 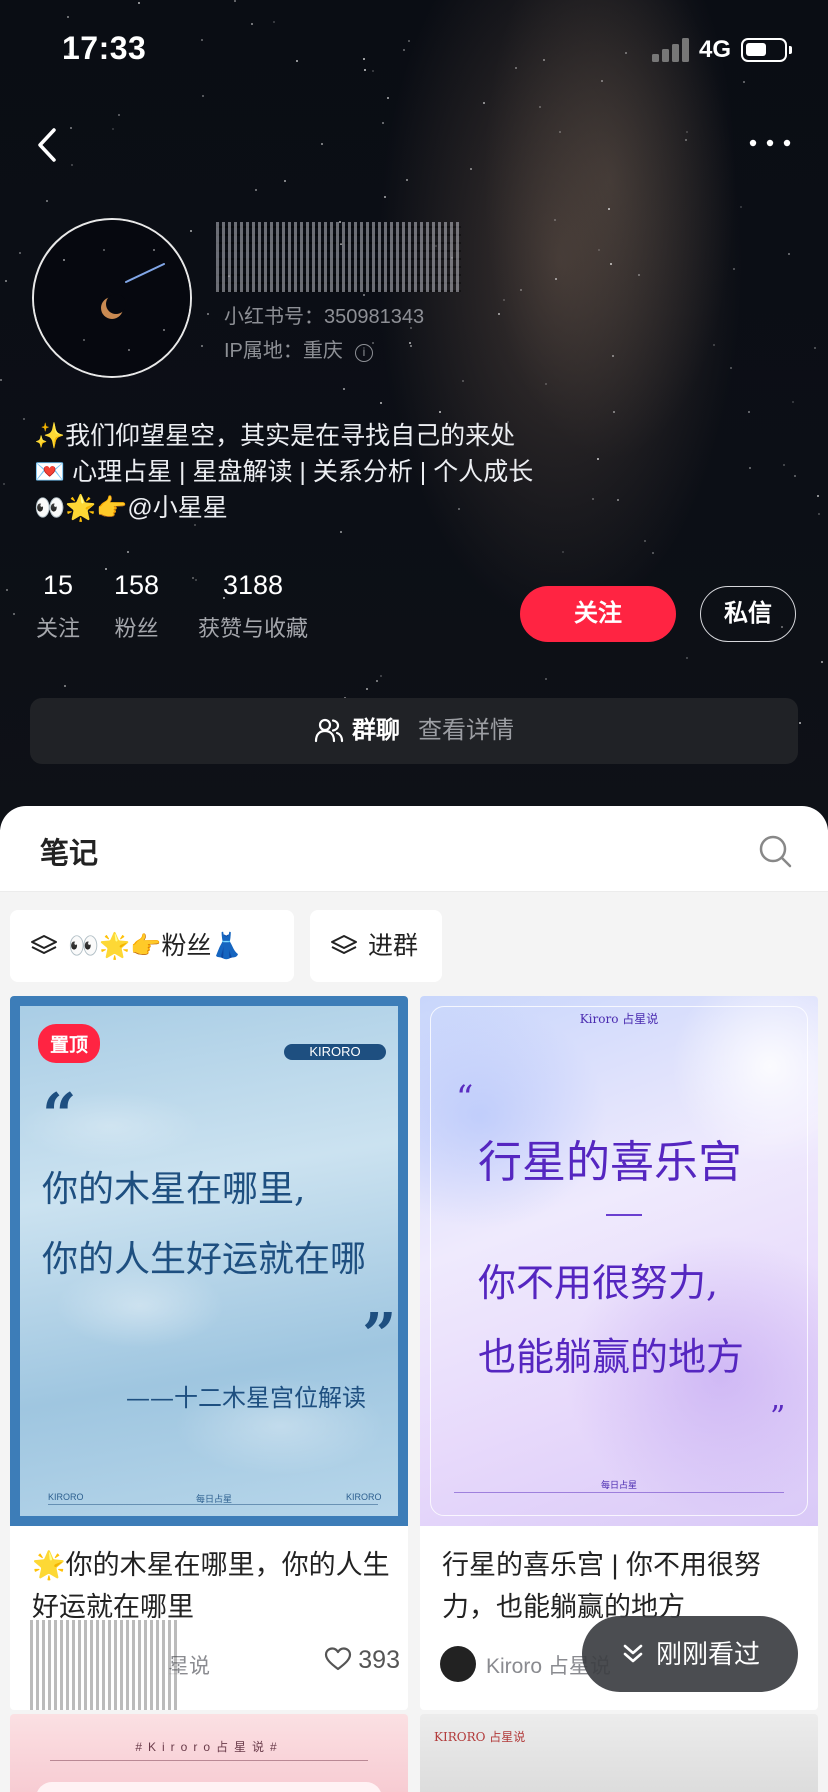 I want to click on avatar, so click(x=112, y=298).